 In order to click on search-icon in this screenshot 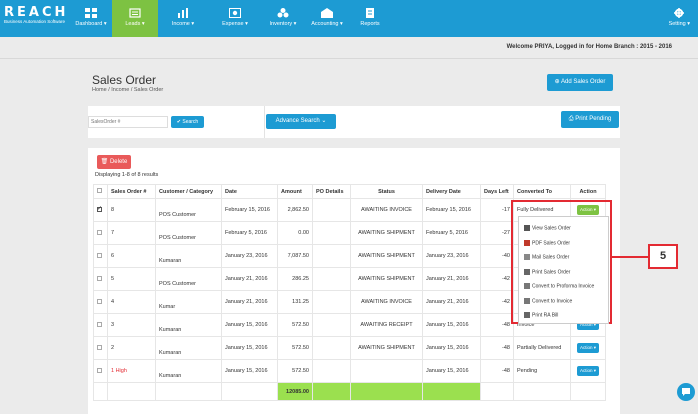, I will do `click(527, 228)`.